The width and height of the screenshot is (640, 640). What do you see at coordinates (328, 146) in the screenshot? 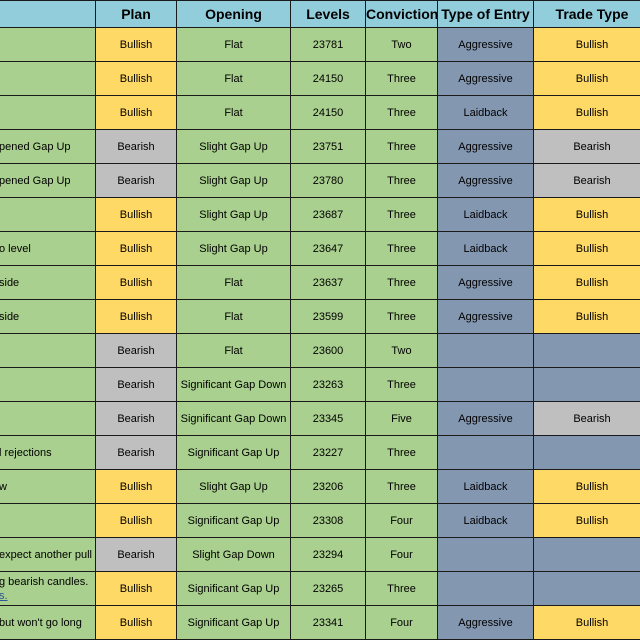
I see `cell-level: 23751` at bounding box center [328, 146].